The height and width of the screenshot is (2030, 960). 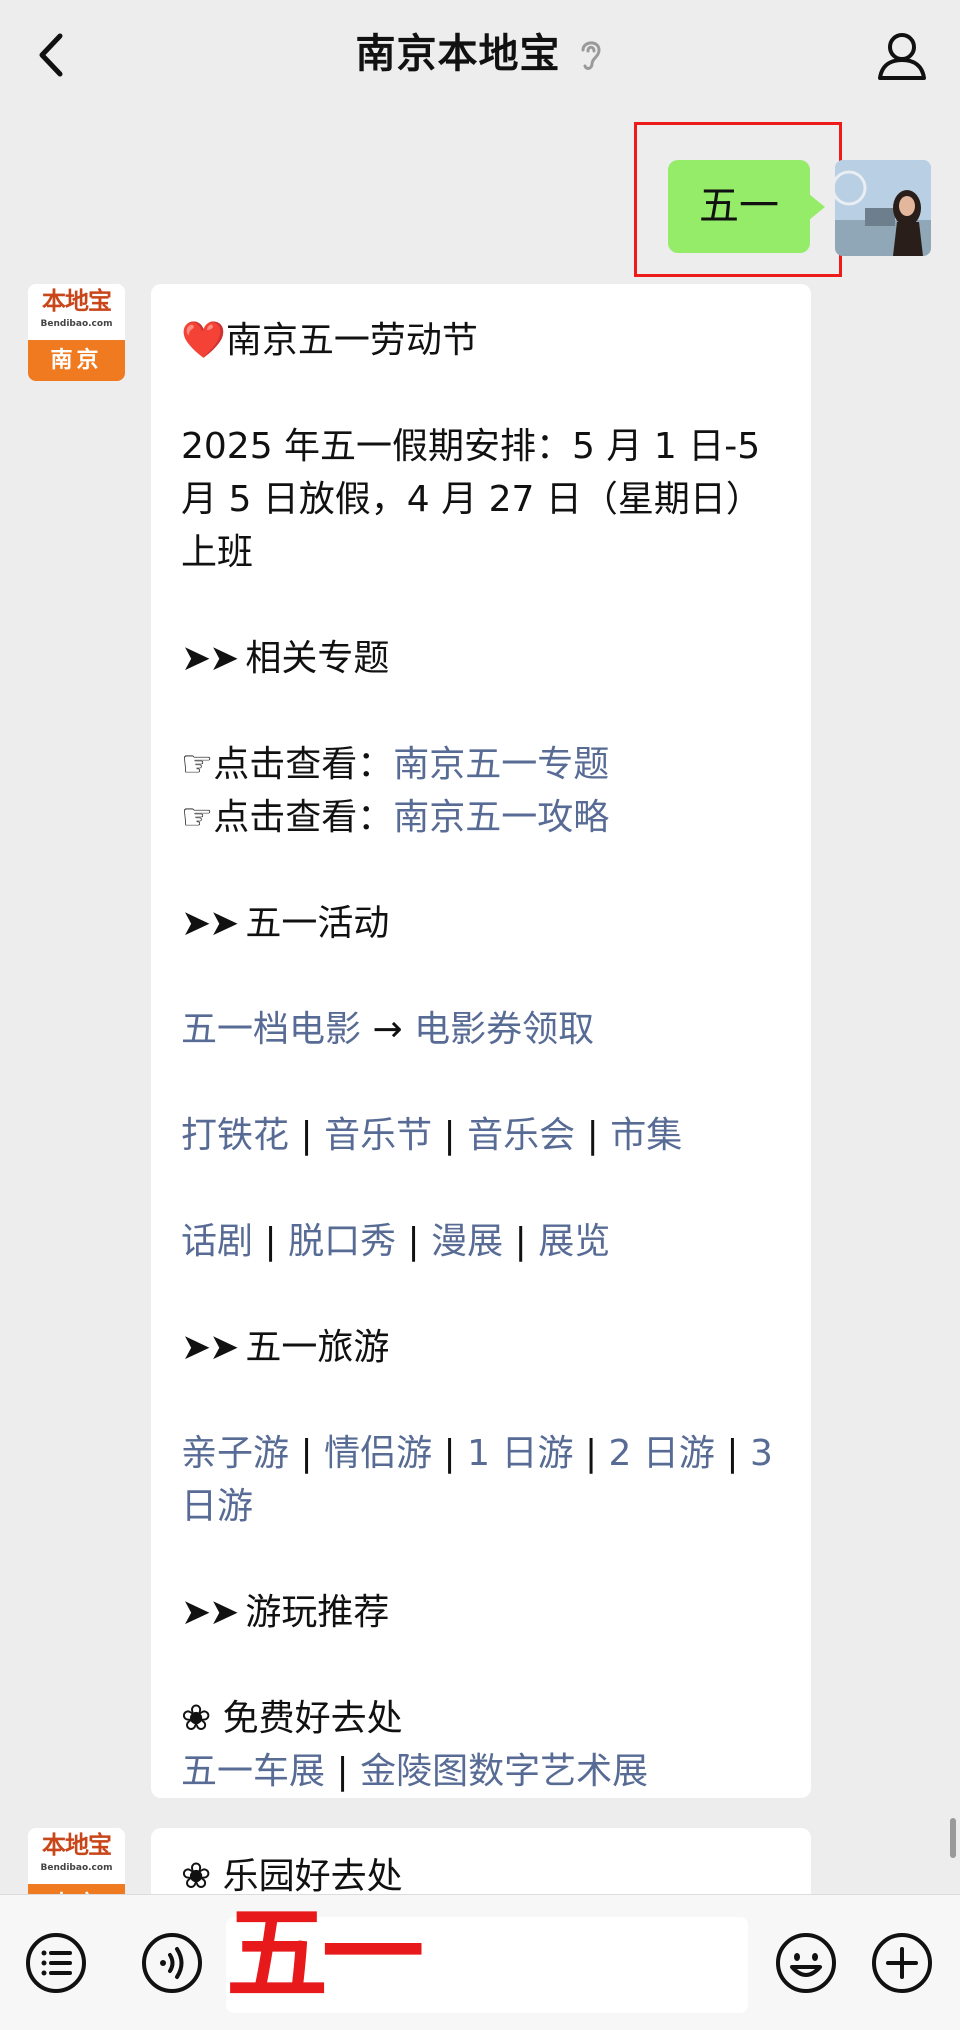 What do you see at coordinates (325, 1954) in the screenshot?
I see `typed-input-text: 五一` at bounding box center [325, 1954].